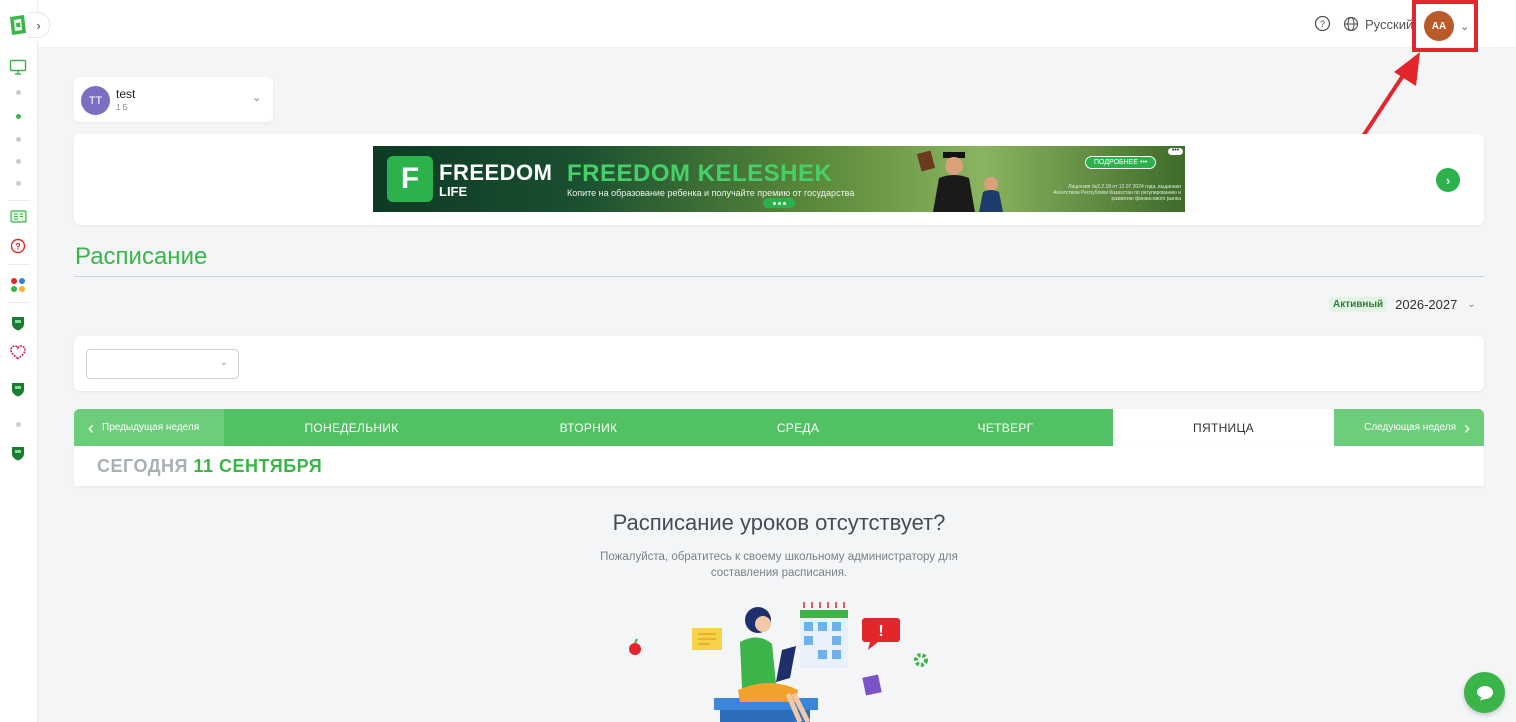 This screenshot has height=722, width=1516. What do you see at coordinates (779, 363) in the screenshot?
I see `filter-card: ⌄` at bounding box center [779, 363].